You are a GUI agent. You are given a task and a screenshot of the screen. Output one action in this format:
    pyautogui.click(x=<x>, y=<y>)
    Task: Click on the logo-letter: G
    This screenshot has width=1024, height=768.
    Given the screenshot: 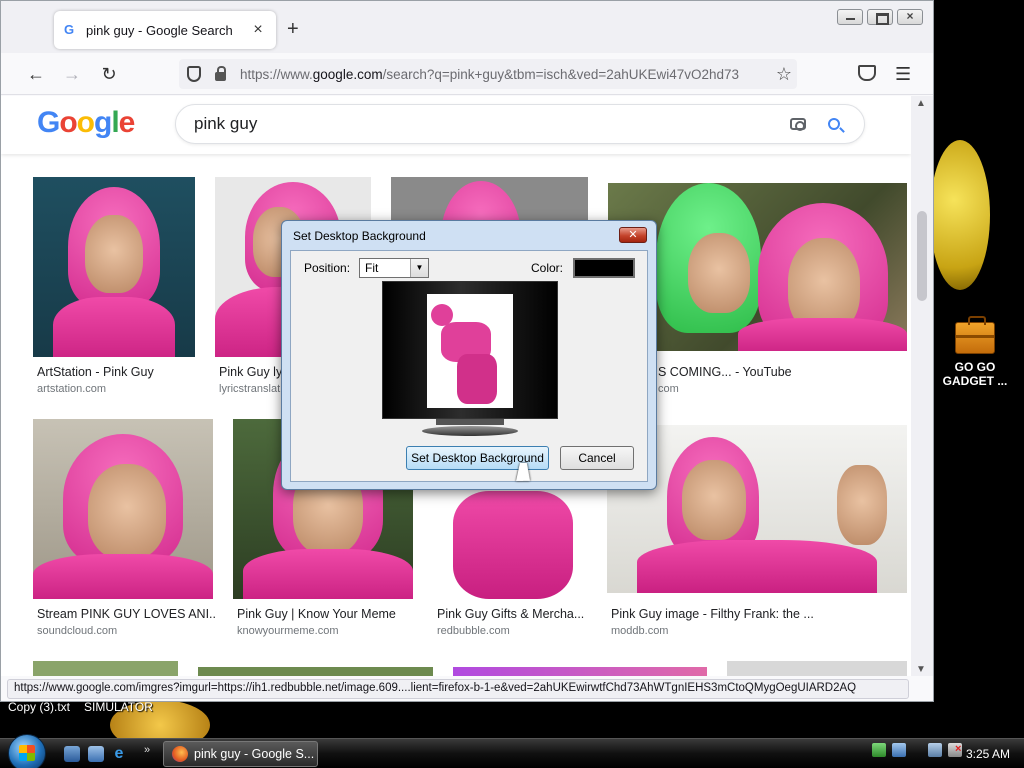 What is the action you would take?
    pyautogui.click(x=48, y=122)
    